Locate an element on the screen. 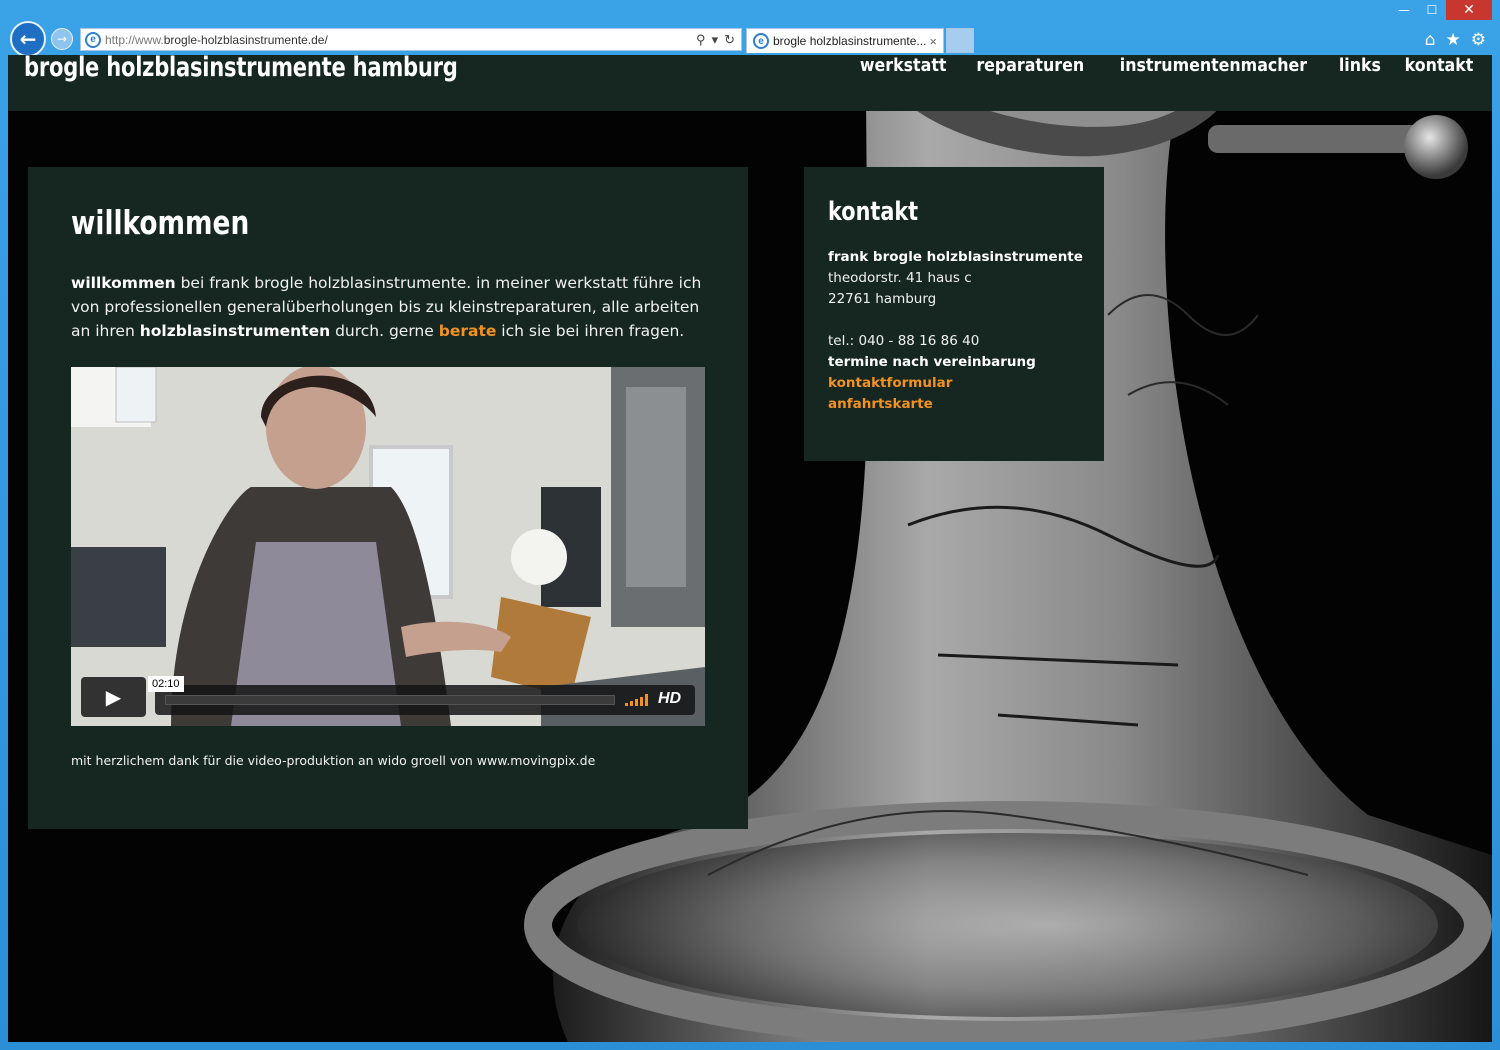 The image size is (1500, 1050). nav-item-reparaturen: reparaturen is located at coordinates (1030, 68).